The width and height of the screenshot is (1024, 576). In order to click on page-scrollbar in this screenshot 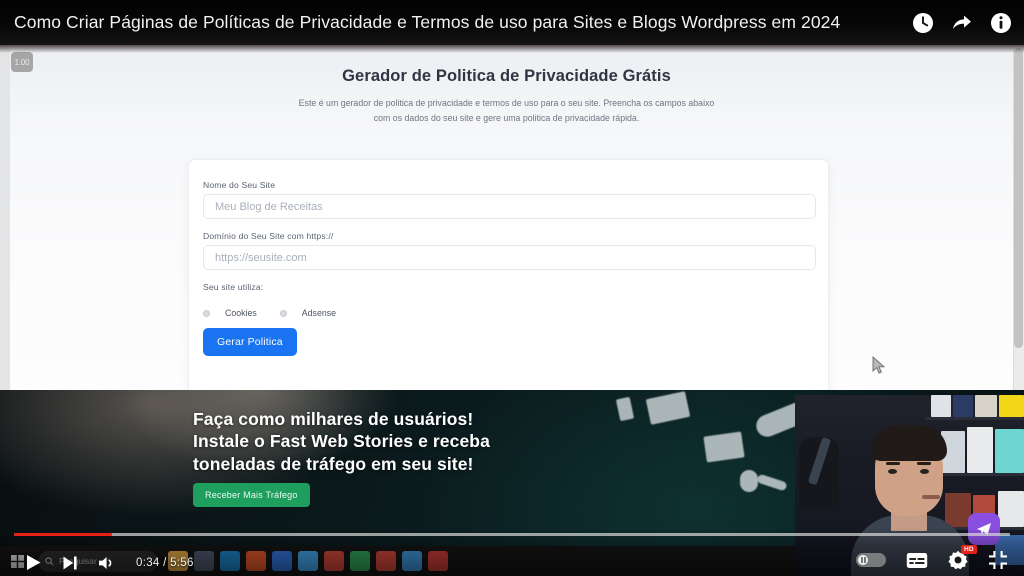, I will do `click(1018, 217)`.